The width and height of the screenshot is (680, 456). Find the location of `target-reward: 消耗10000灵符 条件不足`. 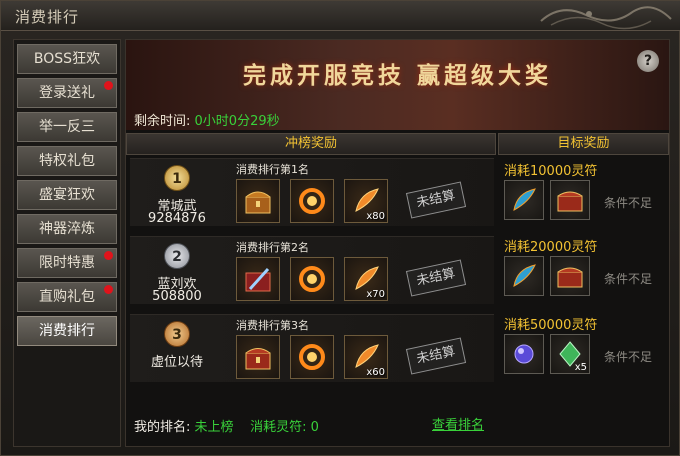

target-reward: 消耗10000灵符 条件不足 is located at coordinates (584, 196).